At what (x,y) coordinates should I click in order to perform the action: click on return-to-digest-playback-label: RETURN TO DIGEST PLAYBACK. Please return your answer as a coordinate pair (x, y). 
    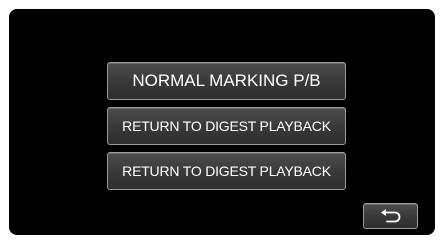
    Looking at the image, I should click on (226, 126).